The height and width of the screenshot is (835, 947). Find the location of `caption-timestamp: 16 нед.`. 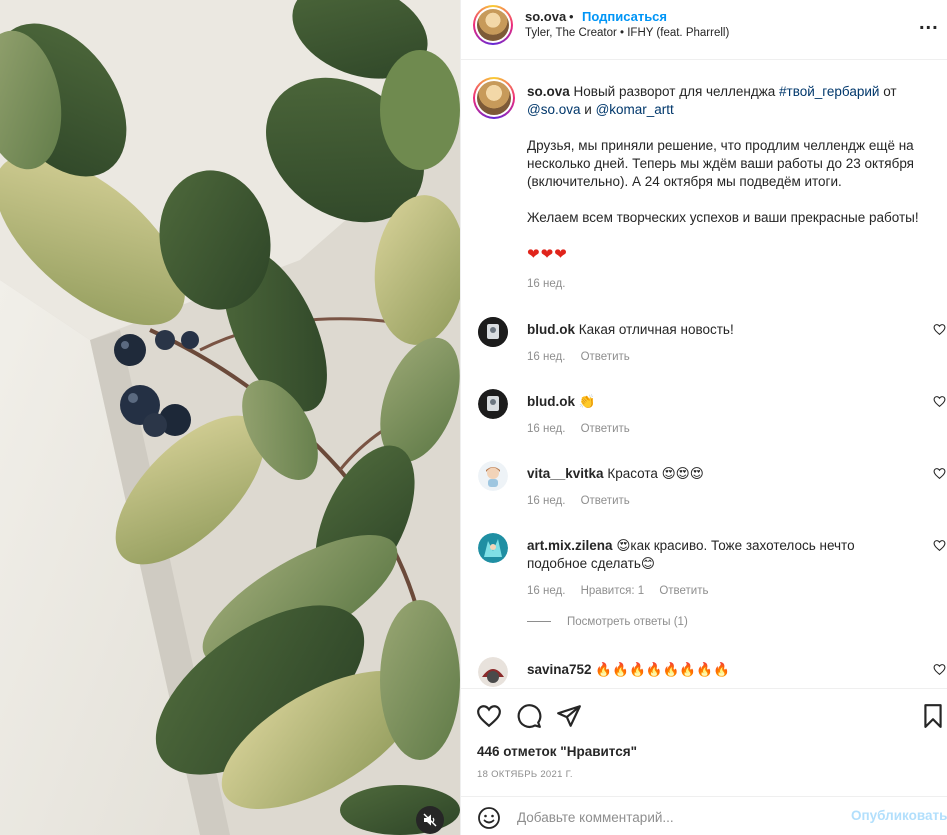

caption-timestamp: 16 нед. is located at coordinates (546, 284).